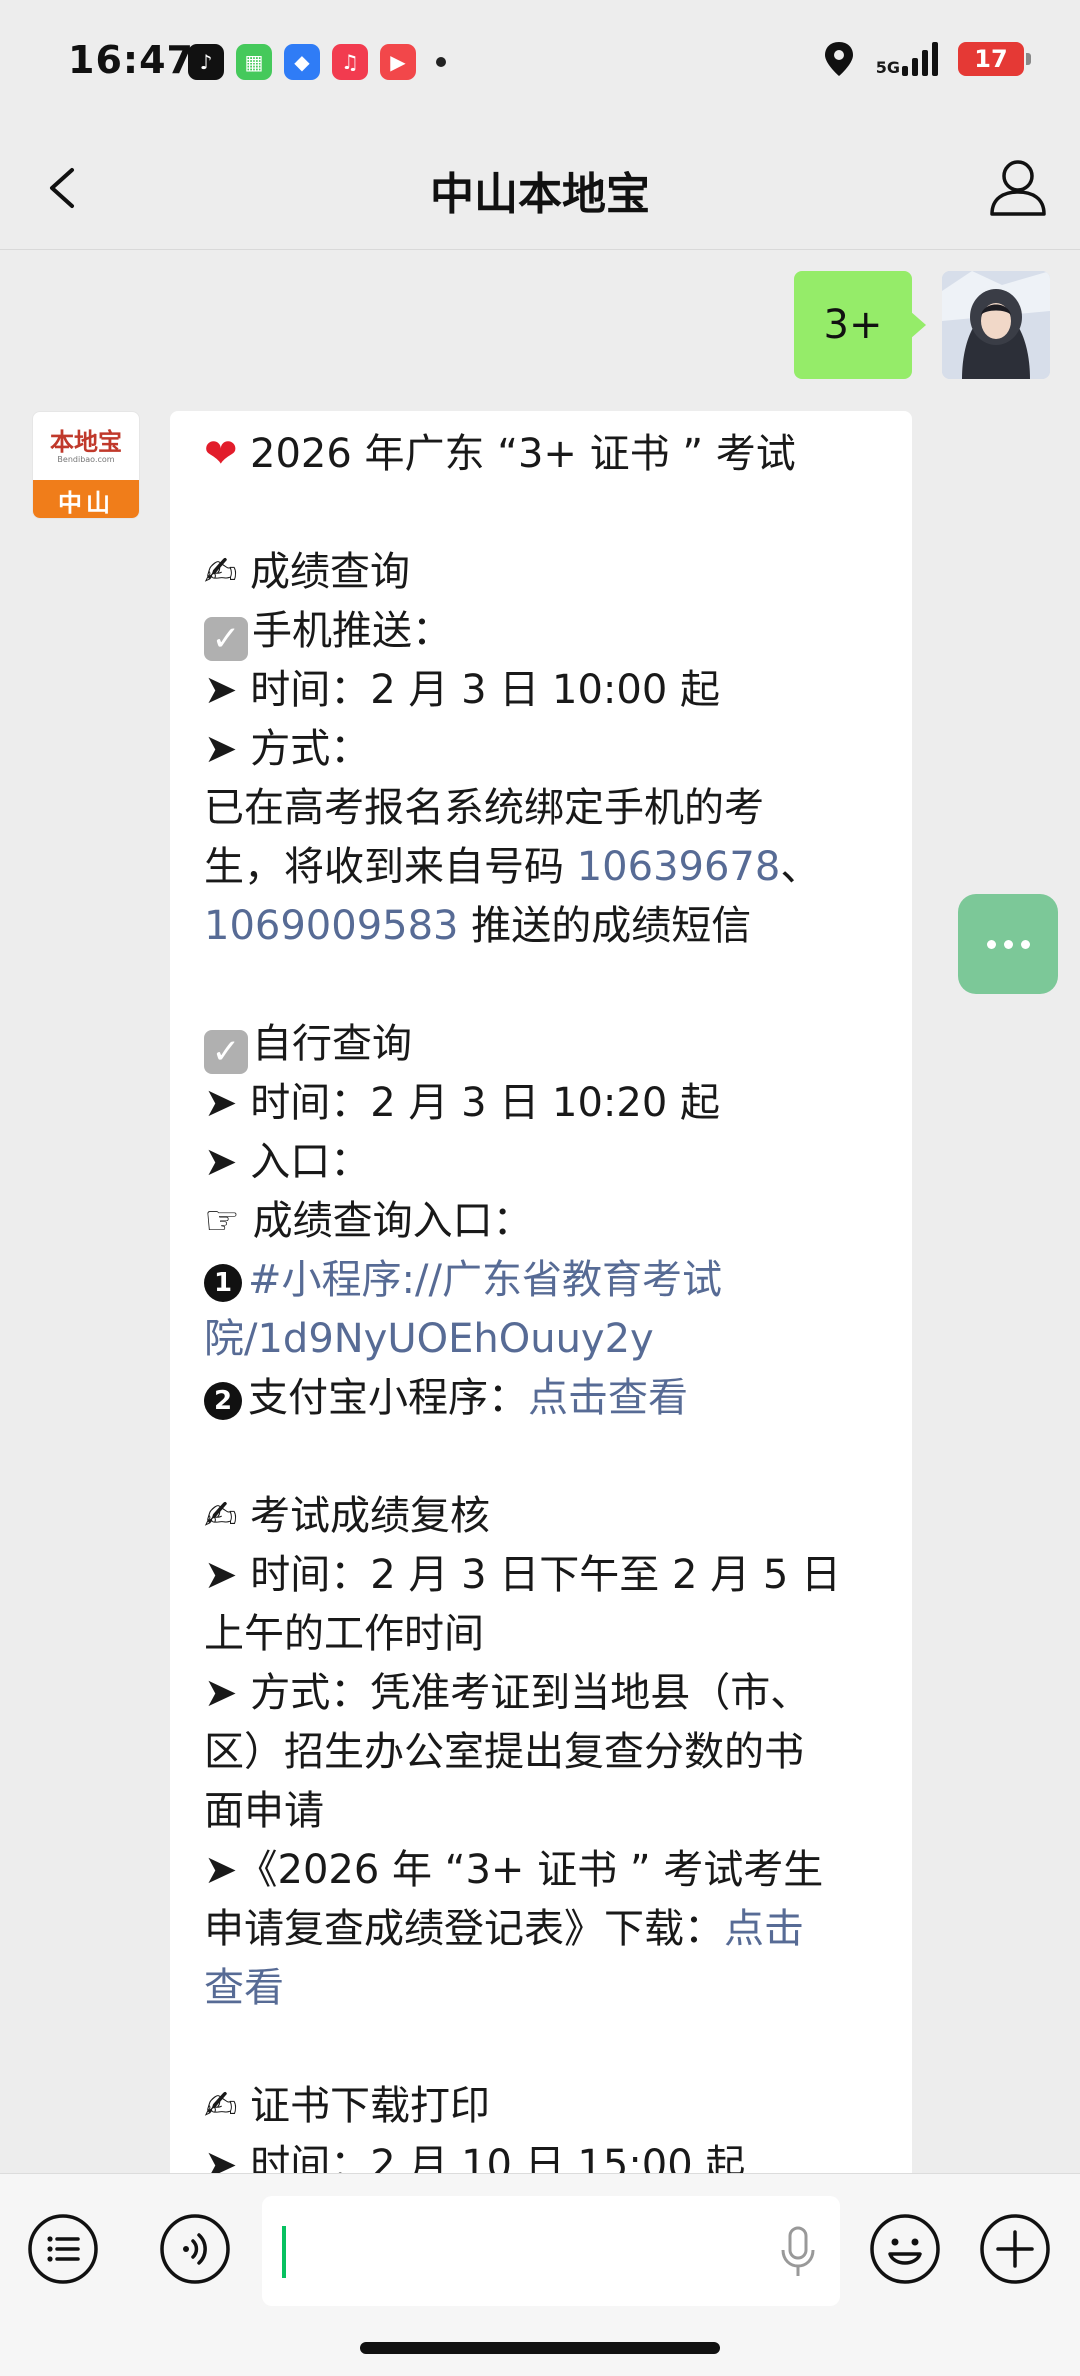 The image size is (1080, 2376). Describe the element at coordinates (512, 867) in the screenshot. I see `push-desc-line-2: 生，将收到来自号码 10639678、` at that location.